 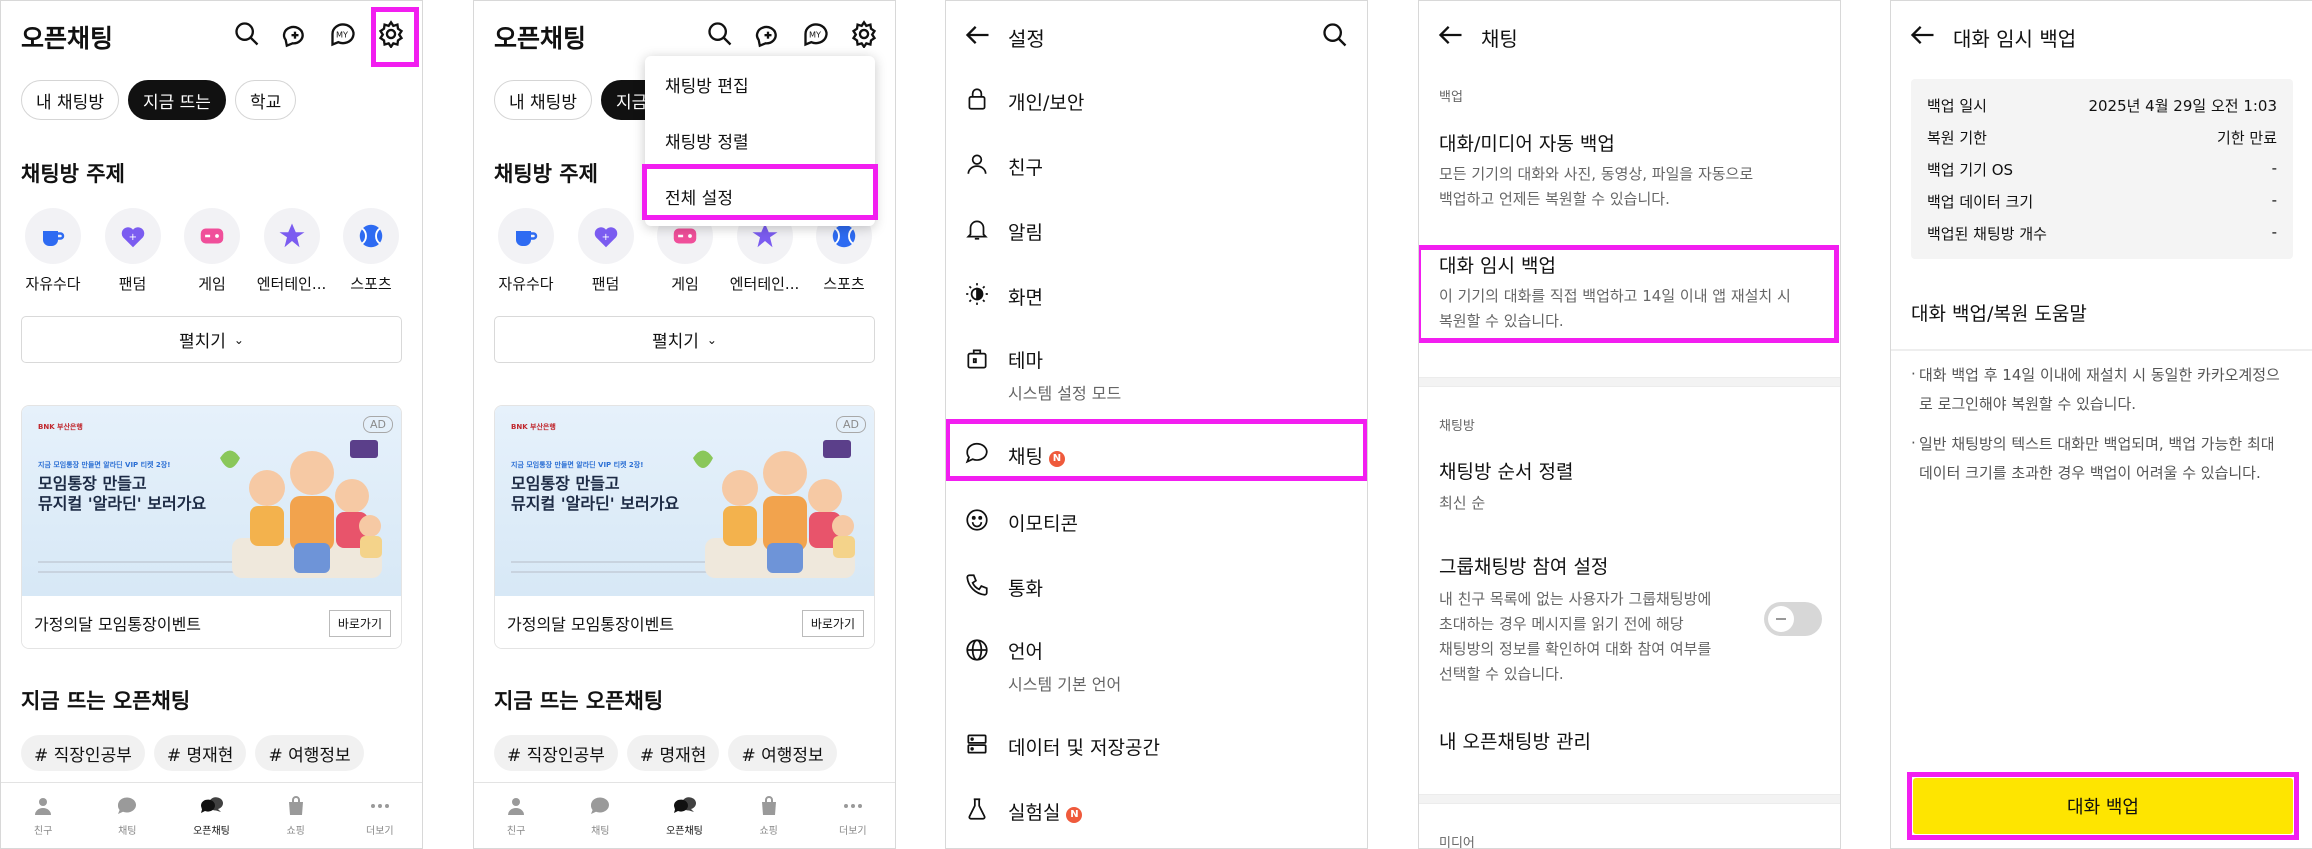 What do you see at coordinates (1156, 165) in the screenshot?
I see `settings-item-friends: 친구` at bounding box center [1156, 165].